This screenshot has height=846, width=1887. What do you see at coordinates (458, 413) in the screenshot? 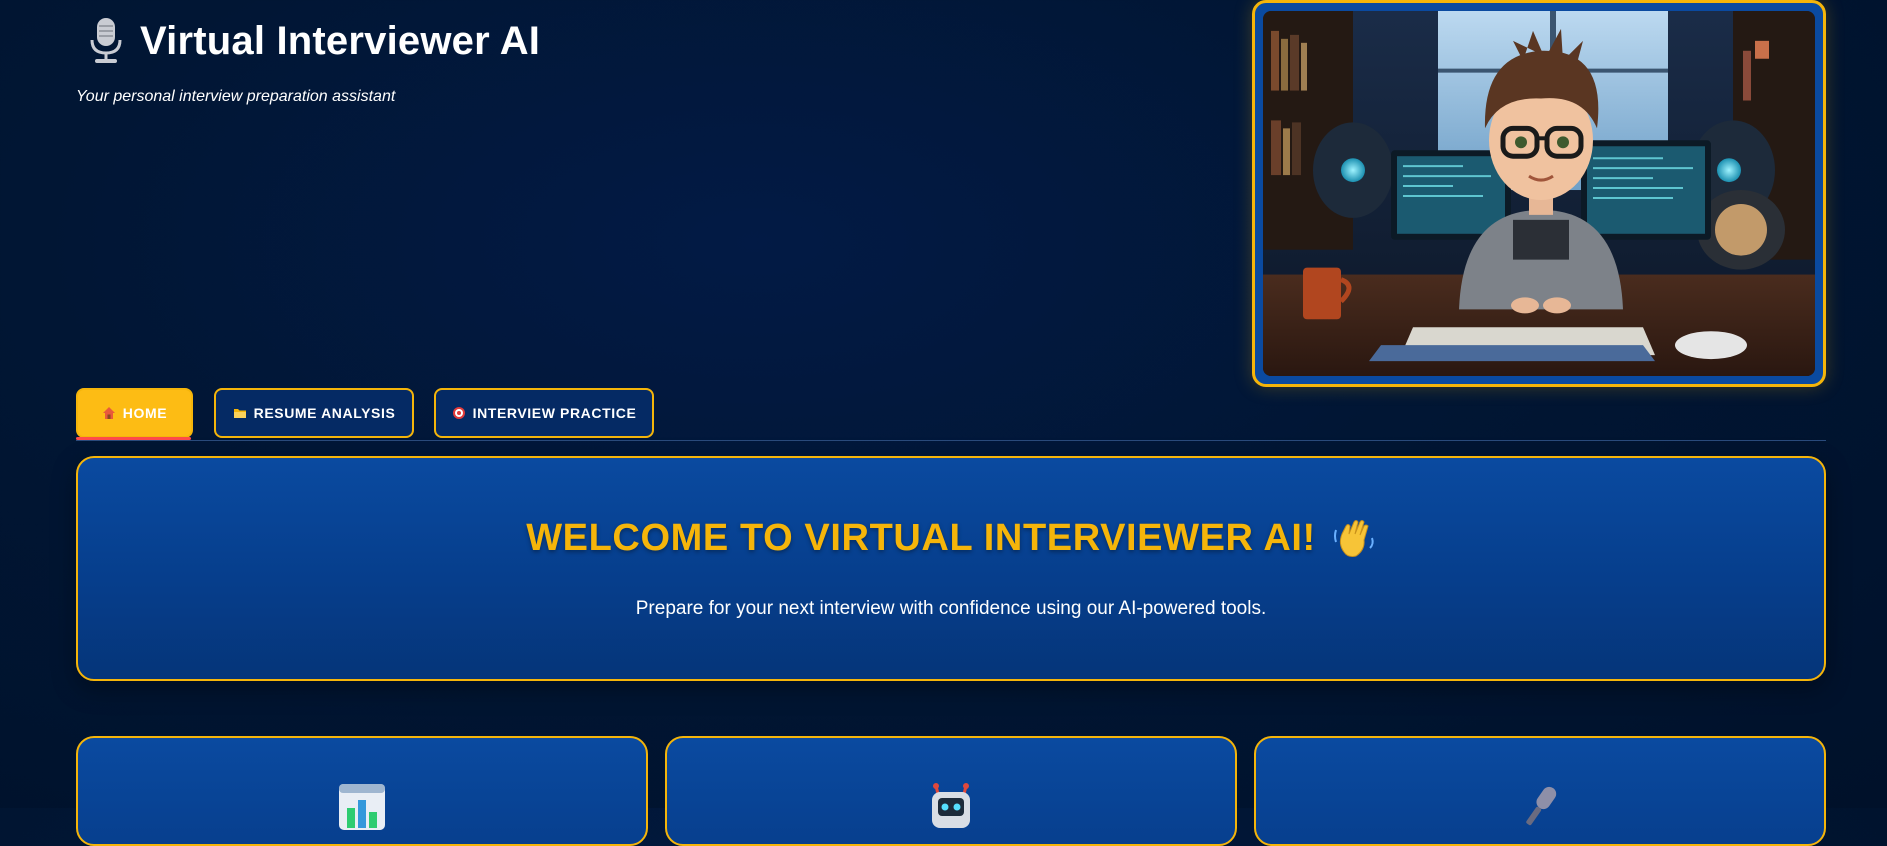
I see `target-icon` at bounding box center [458, 413].